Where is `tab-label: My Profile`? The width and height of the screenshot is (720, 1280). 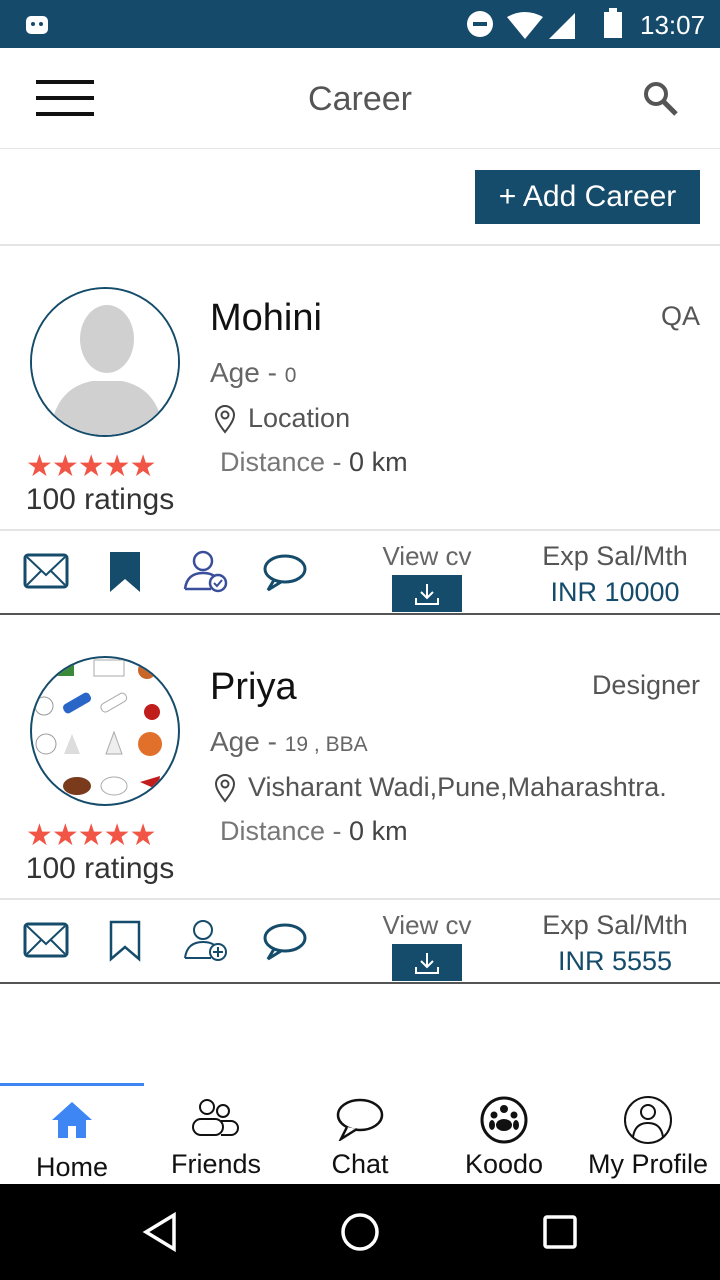
tab-label: My Profile is located at coordinates (648, 1164).